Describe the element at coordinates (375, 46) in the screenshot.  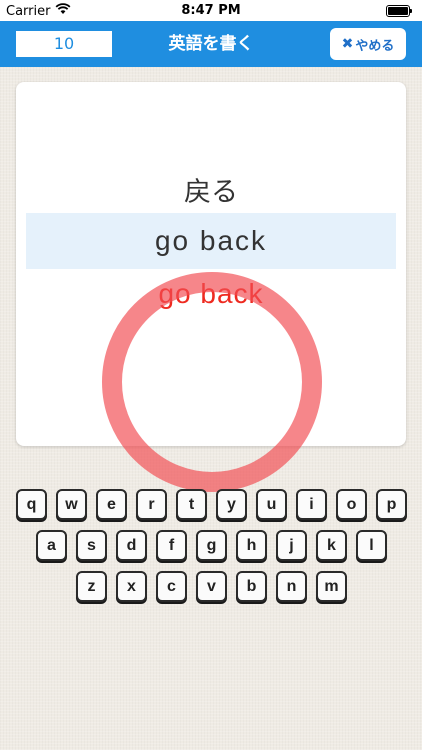
I see `quit-label: やめる` at that location.